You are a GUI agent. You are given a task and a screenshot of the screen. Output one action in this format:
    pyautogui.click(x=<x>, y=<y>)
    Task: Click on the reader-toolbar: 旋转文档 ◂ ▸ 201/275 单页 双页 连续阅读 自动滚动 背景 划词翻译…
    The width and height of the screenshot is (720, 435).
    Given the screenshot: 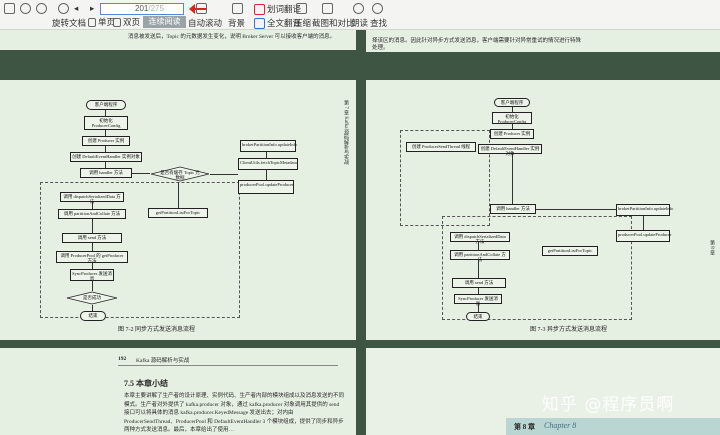 What is the action you would take?
    pyautogui.click(x=360, y=15)
    